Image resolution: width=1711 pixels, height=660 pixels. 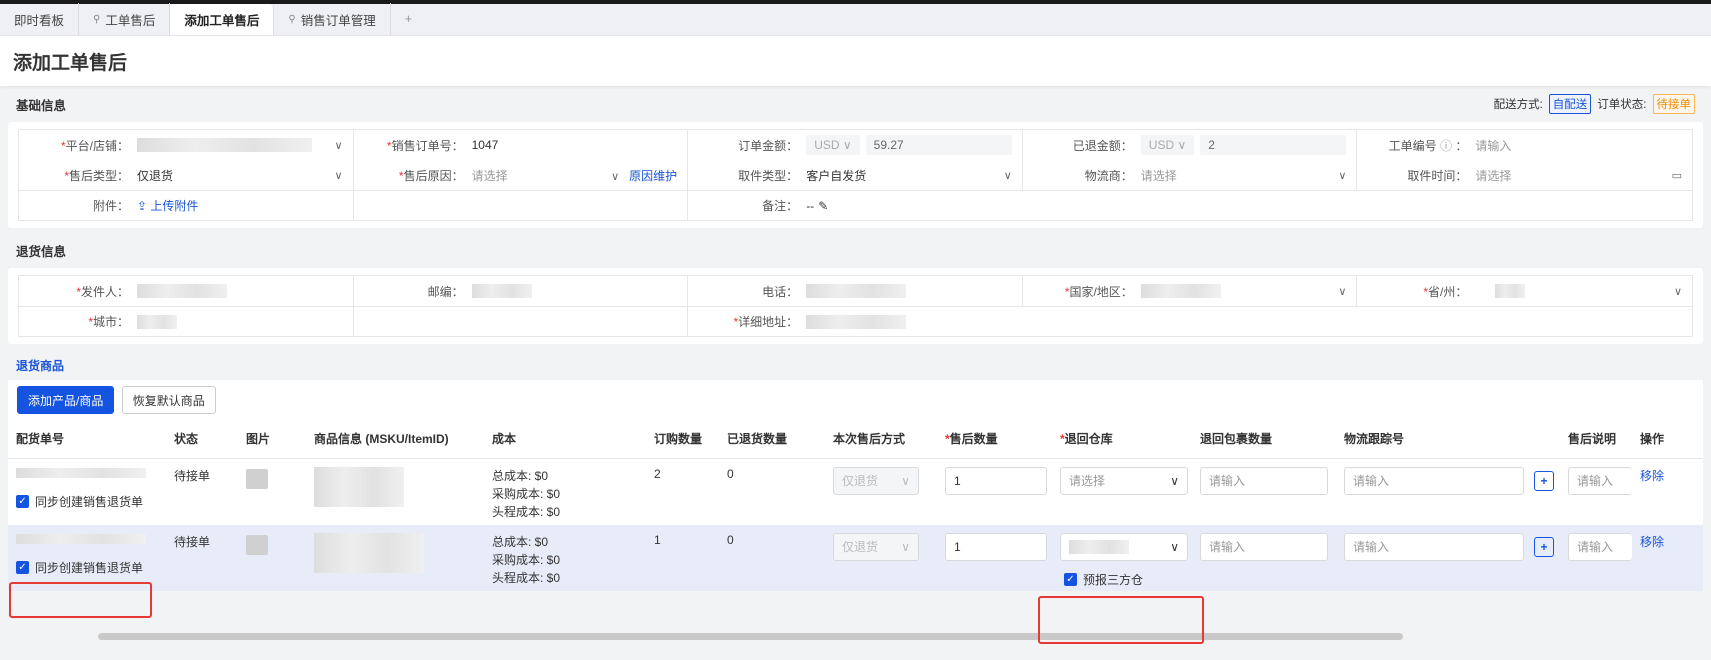 What do you see at coordinates (182, 291) in the screenshot?
I see `sender-input` at bounding box center [182, 291].